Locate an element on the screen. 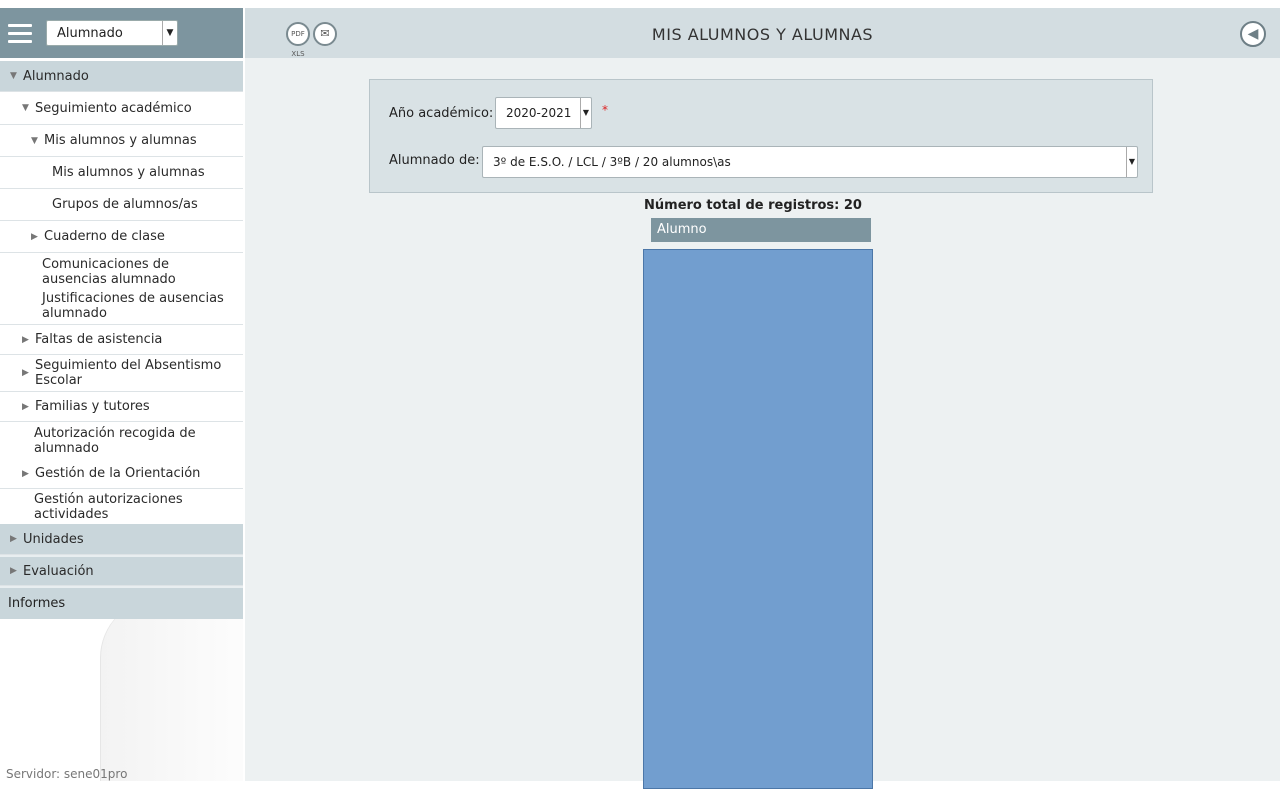  menu-item-evaluacion: ▶ Evaluación is located at coordinates (121, 570).